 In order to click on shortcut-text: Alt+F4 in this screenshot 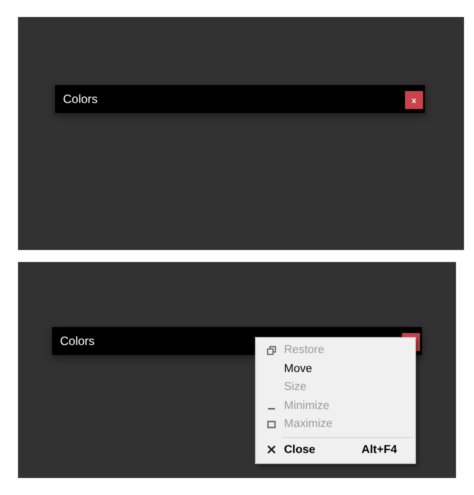, I will do `click(379, 450)`.